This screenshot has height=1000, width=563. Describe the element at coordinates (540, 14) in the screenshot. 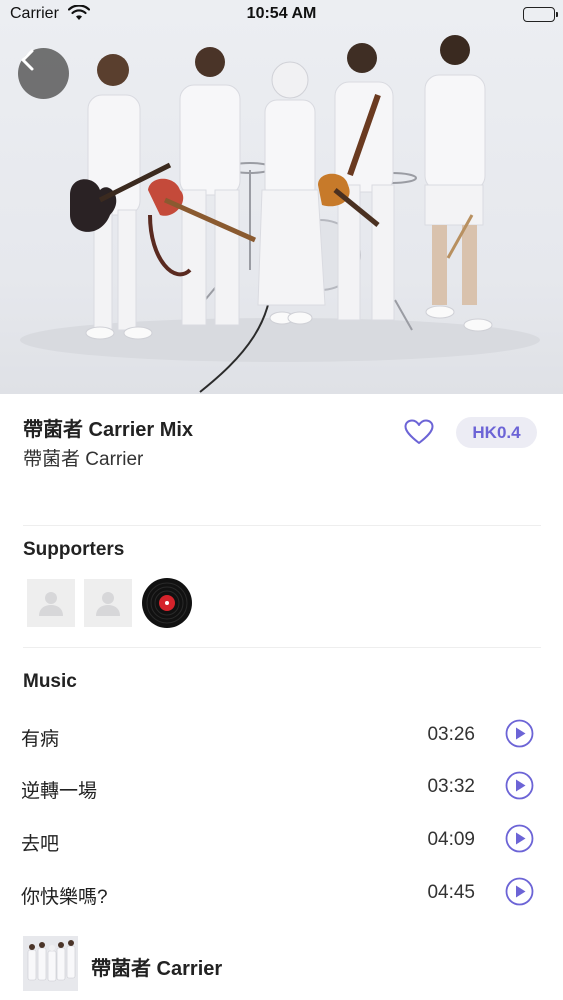

I see `battery-icon` at that location.